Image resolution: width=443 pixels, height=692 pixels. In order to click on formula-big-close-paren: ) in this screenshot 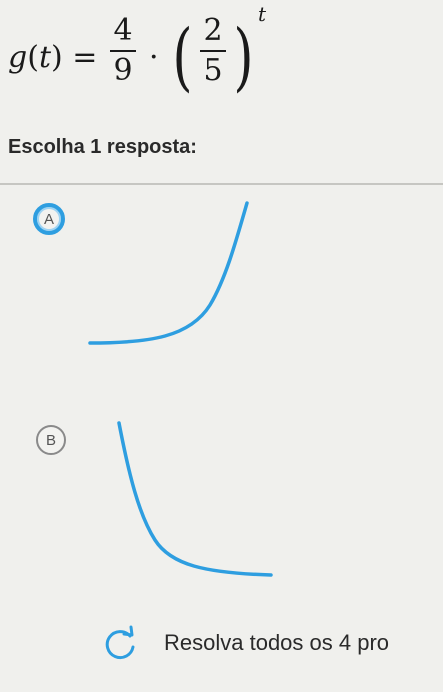, I will do `click(243, 57)`.